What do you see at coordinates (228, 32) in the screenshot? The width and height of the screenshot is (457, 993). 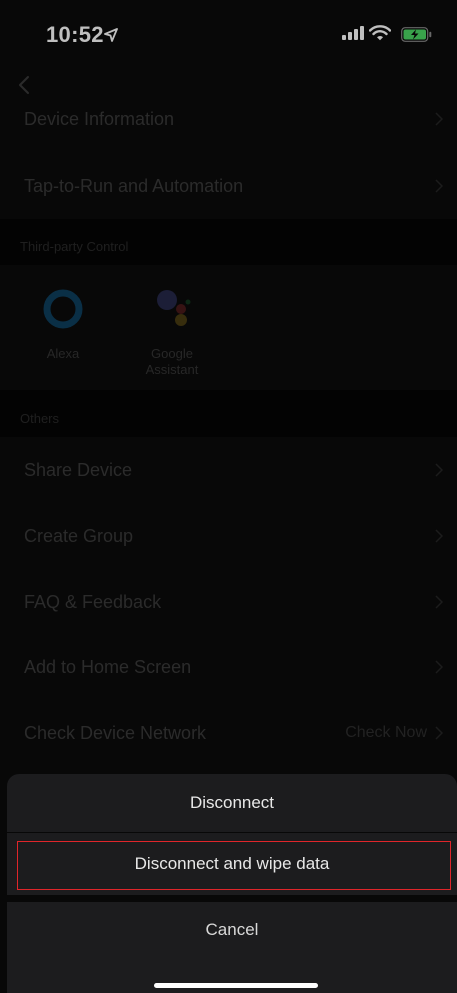 I see `status-bar: 10:52` at bounding box center [228, 32].